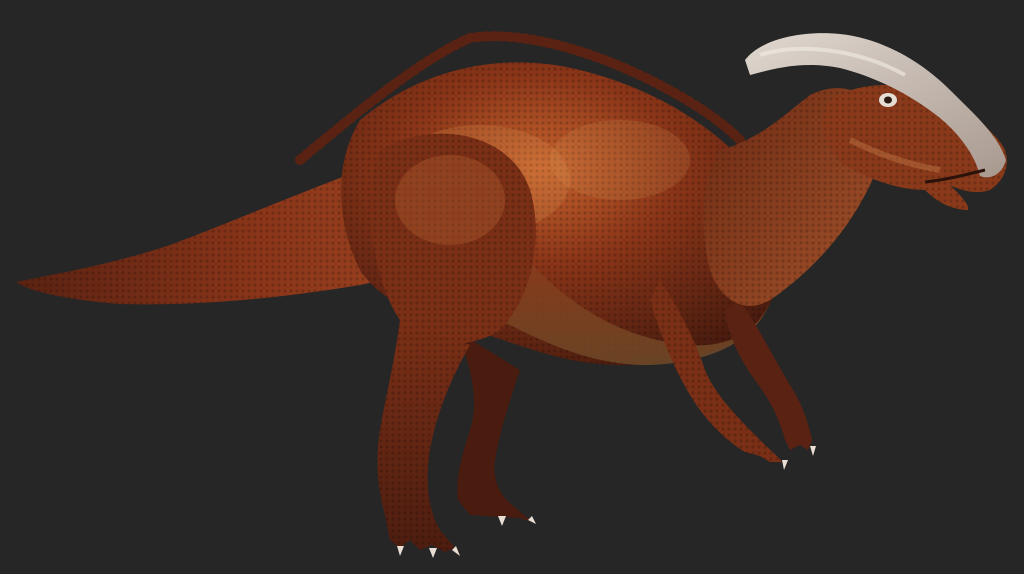 Image resolution: width=1024 pixels, height=574 pixels. I want to click on hind-leg-far, so click(493, 426).